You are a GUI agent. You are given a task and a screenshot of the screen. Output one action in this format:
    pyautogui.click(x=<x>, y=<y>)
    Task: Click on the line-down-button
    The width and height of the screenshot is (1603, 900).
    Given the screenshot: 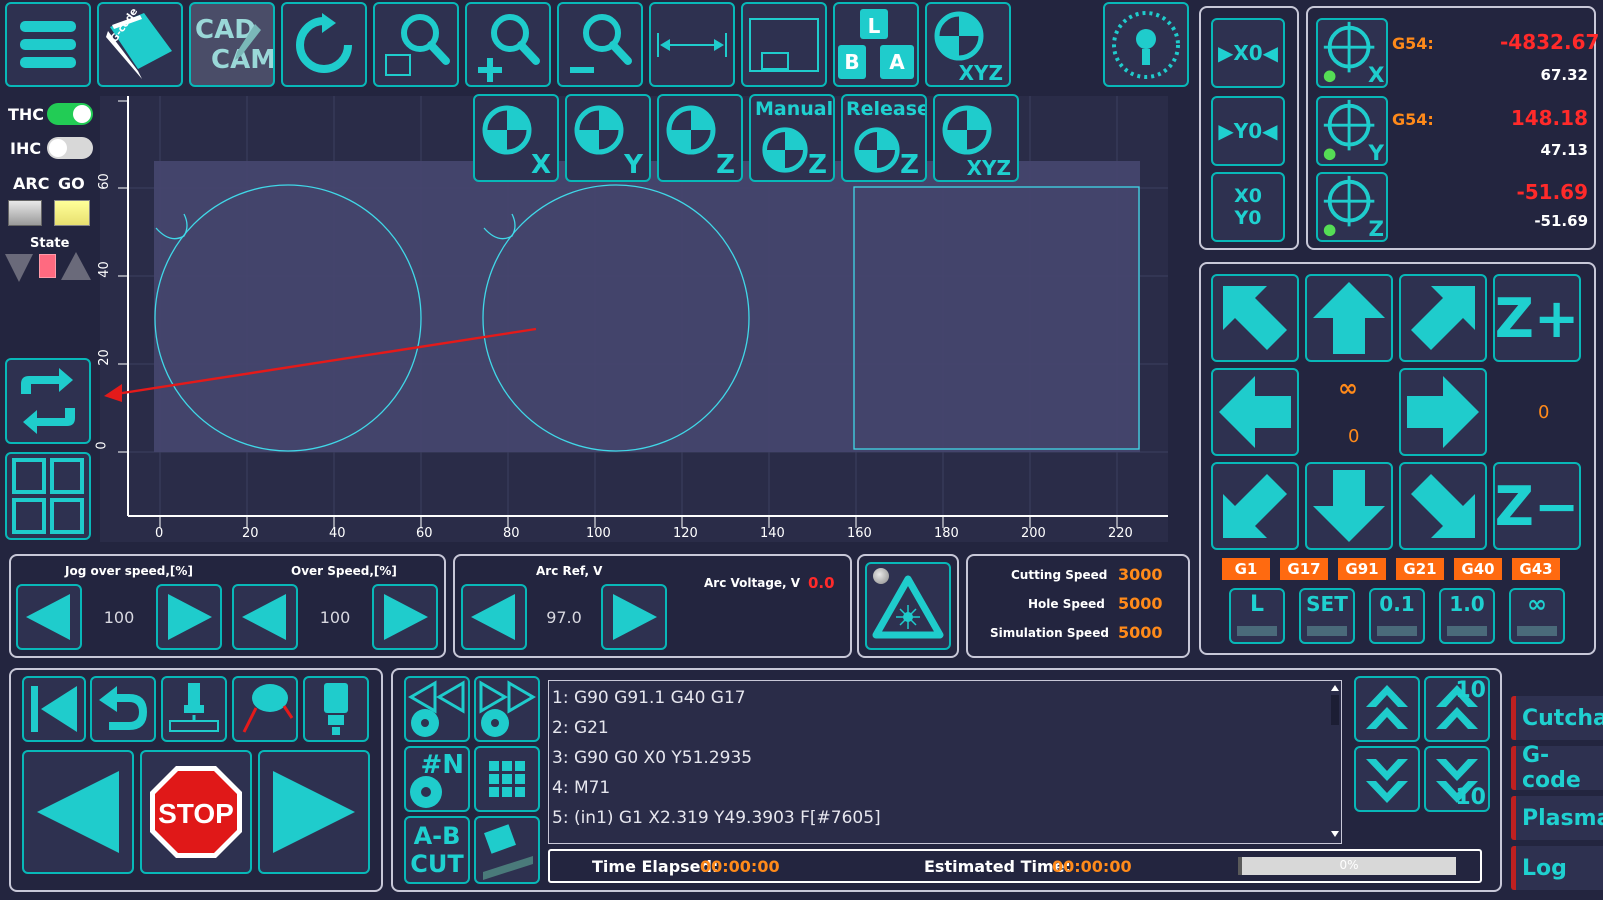 What is the action you would take?
    pyautogui.click(x=1387, y=779)
    